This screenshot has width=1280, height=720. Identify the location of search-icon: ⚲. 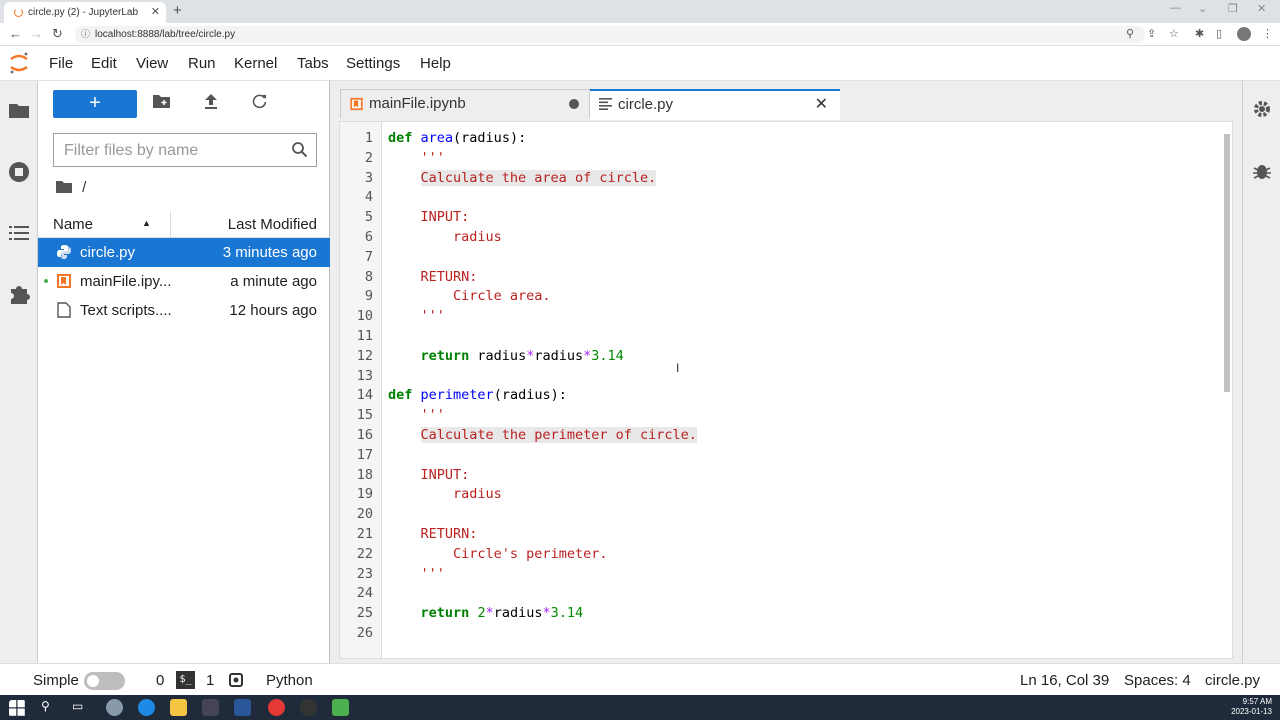
(49, 707).